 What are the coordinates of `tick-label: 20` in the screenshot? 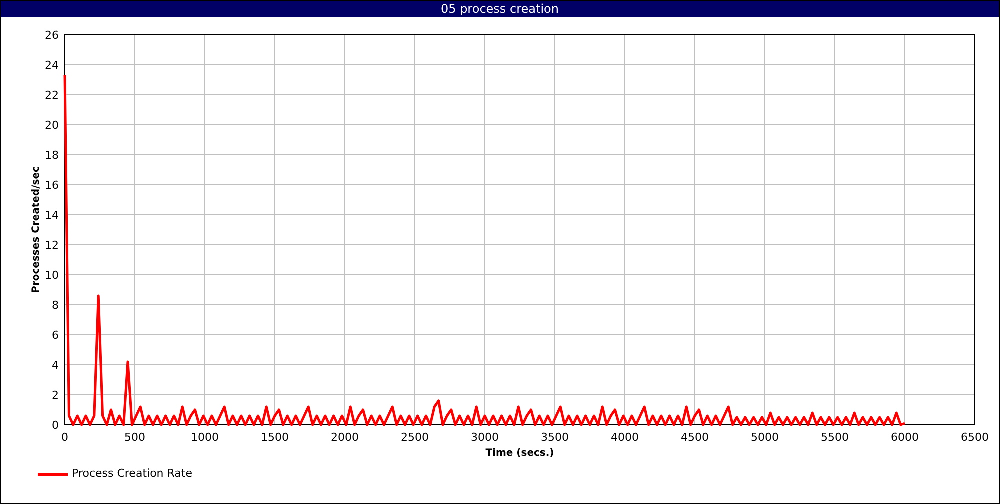 It's located at (52, 125).